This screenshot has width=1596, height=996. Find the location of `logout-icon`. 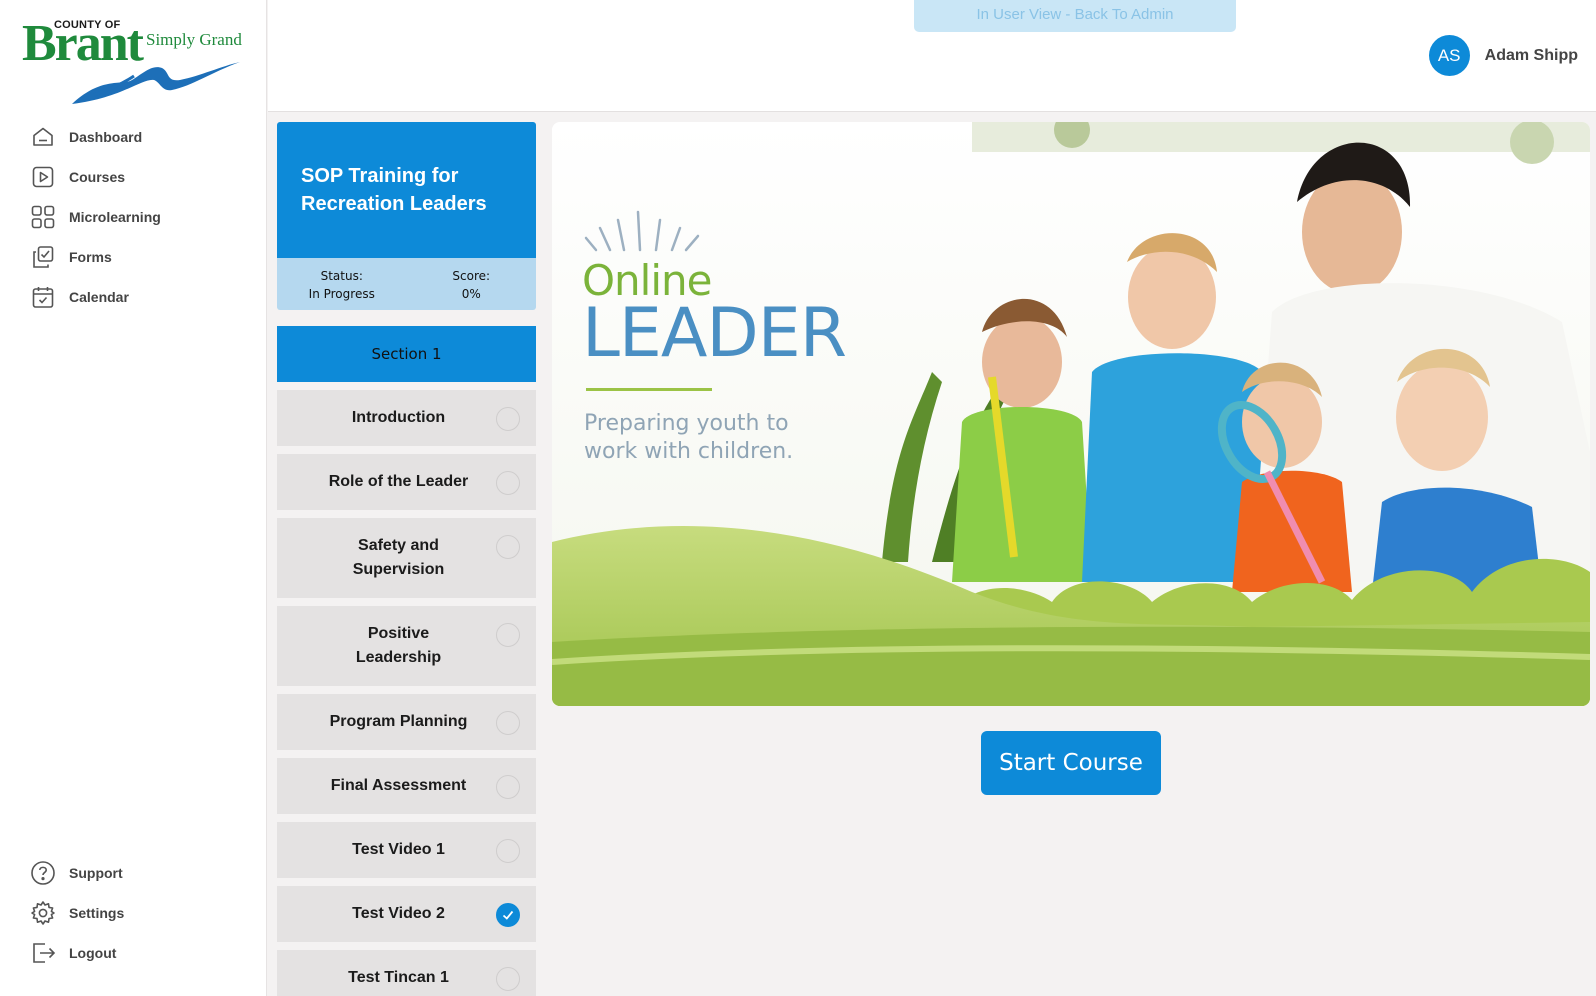

logout-icon is located at coordinates (43, 953).